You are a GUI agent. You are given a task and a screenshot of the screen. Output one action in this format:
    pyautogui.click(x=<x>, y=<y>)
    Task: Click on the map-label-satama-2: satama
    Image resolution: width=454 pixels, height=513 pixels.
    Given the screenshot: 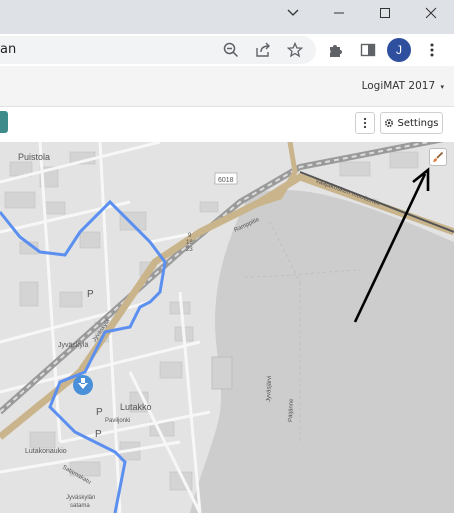 What is the action you would take?
    pyautogui.click(x=80, y=506)
    